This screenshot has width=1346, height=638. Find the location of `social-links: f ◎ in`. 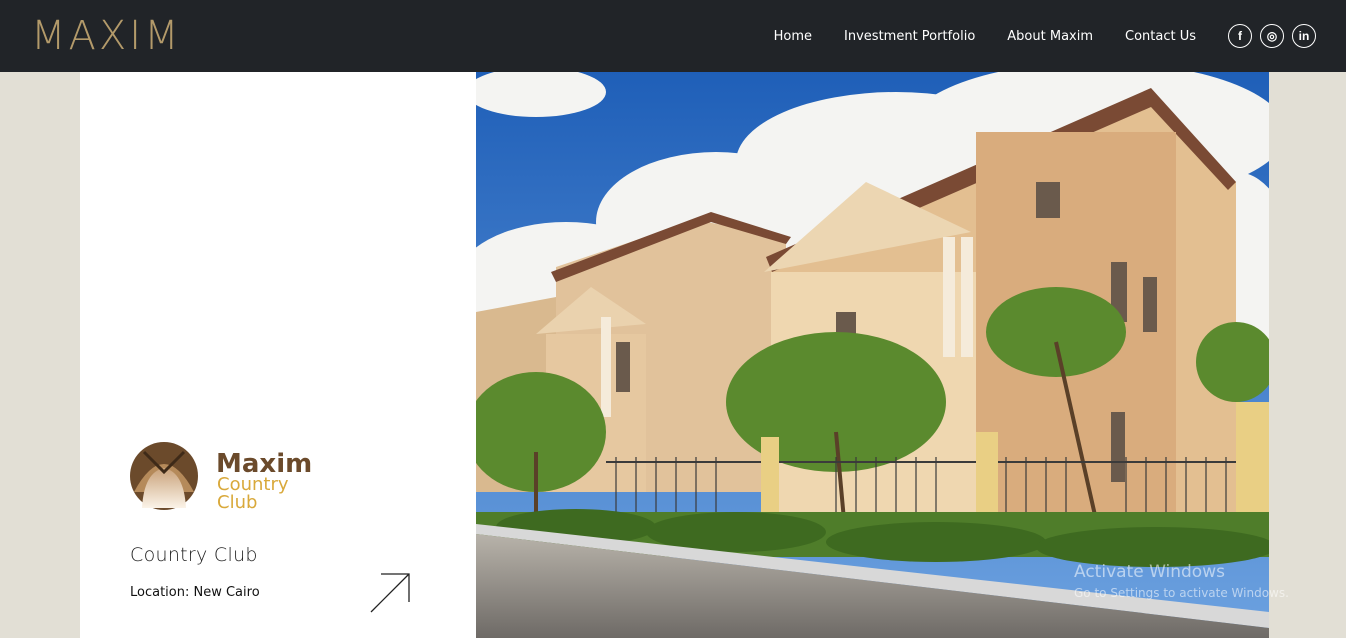

social-links: f ◎ in is located at coordinates (1268, 36).